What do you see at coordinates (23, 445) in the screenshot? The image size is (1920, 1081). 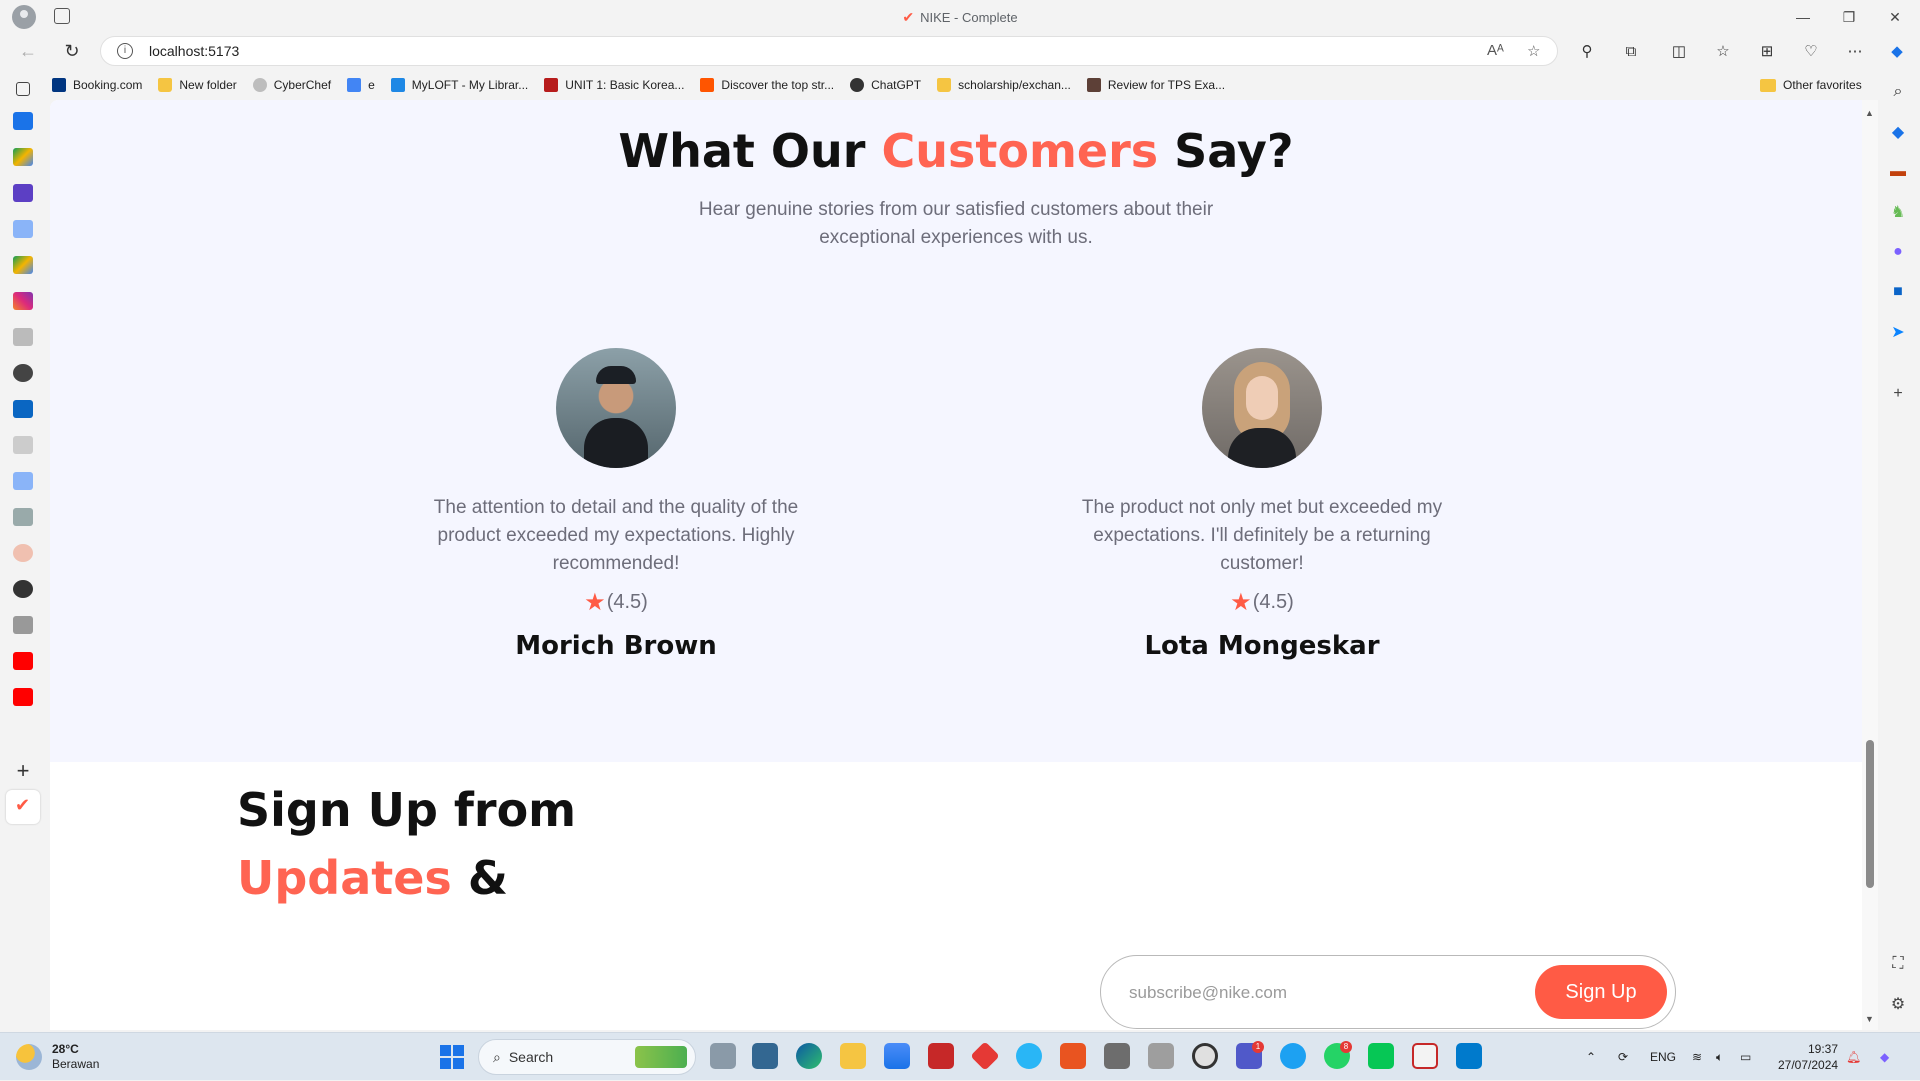 I see `file-icon` at bounding box center [23, 445].